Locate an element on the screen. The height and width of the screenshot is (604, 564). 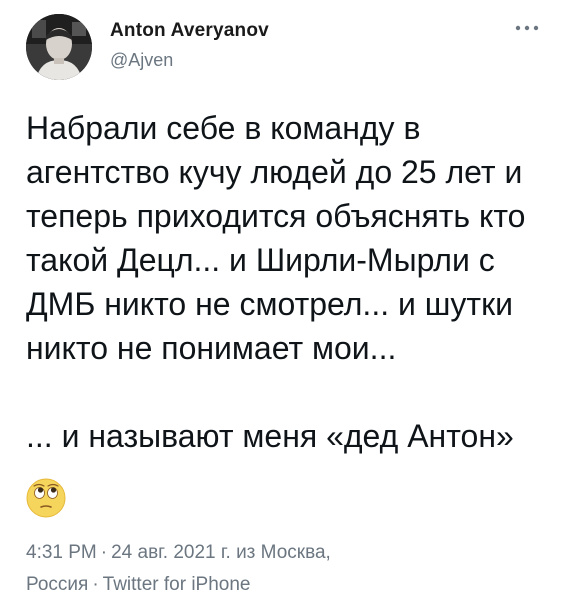
more-button is located at coordinates (527, 28).